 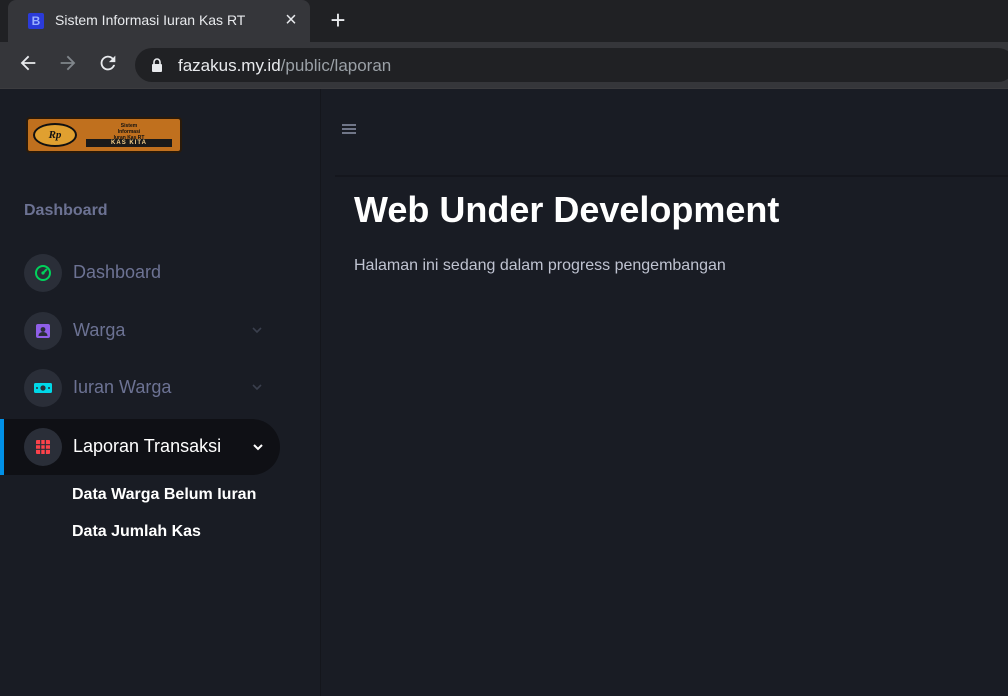 What do you see at coordinates (336, 65) in the screenshot?
I see `url-path: /public/laporan` at bounding box center [336, 65].